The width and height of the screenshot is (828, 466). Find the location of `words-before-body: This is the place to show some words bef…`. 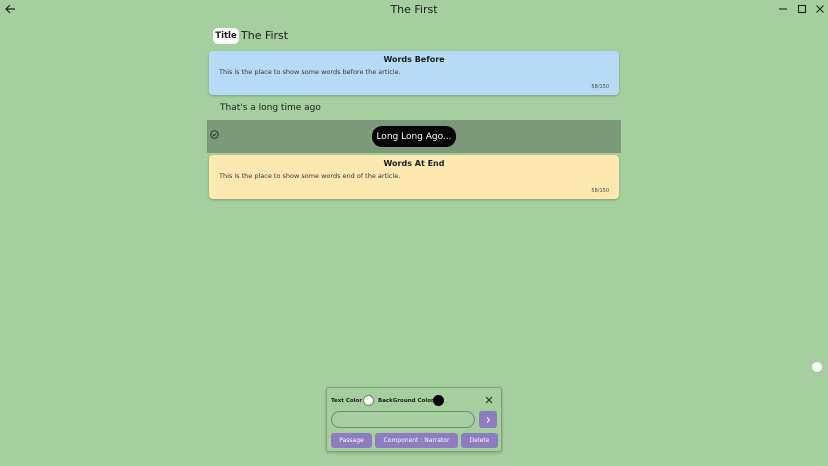

words-before-body: This is the place to show some words bef… is located at coordinates (310, 72).